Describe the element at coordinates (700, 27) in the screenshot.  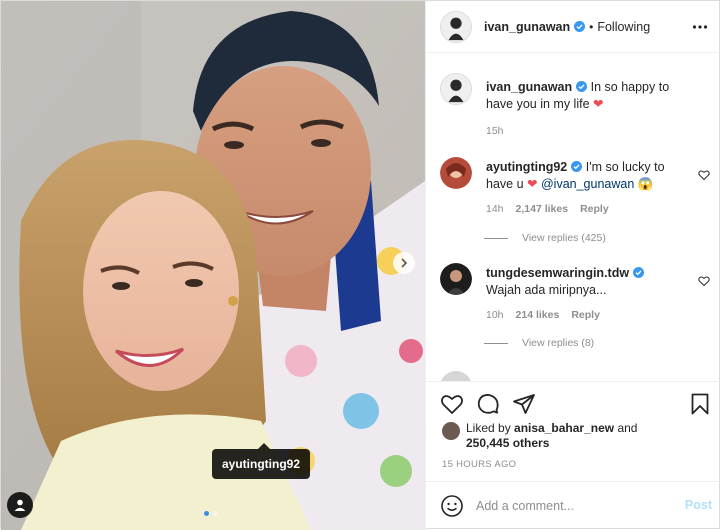
I see `more-options-icon` at that location.